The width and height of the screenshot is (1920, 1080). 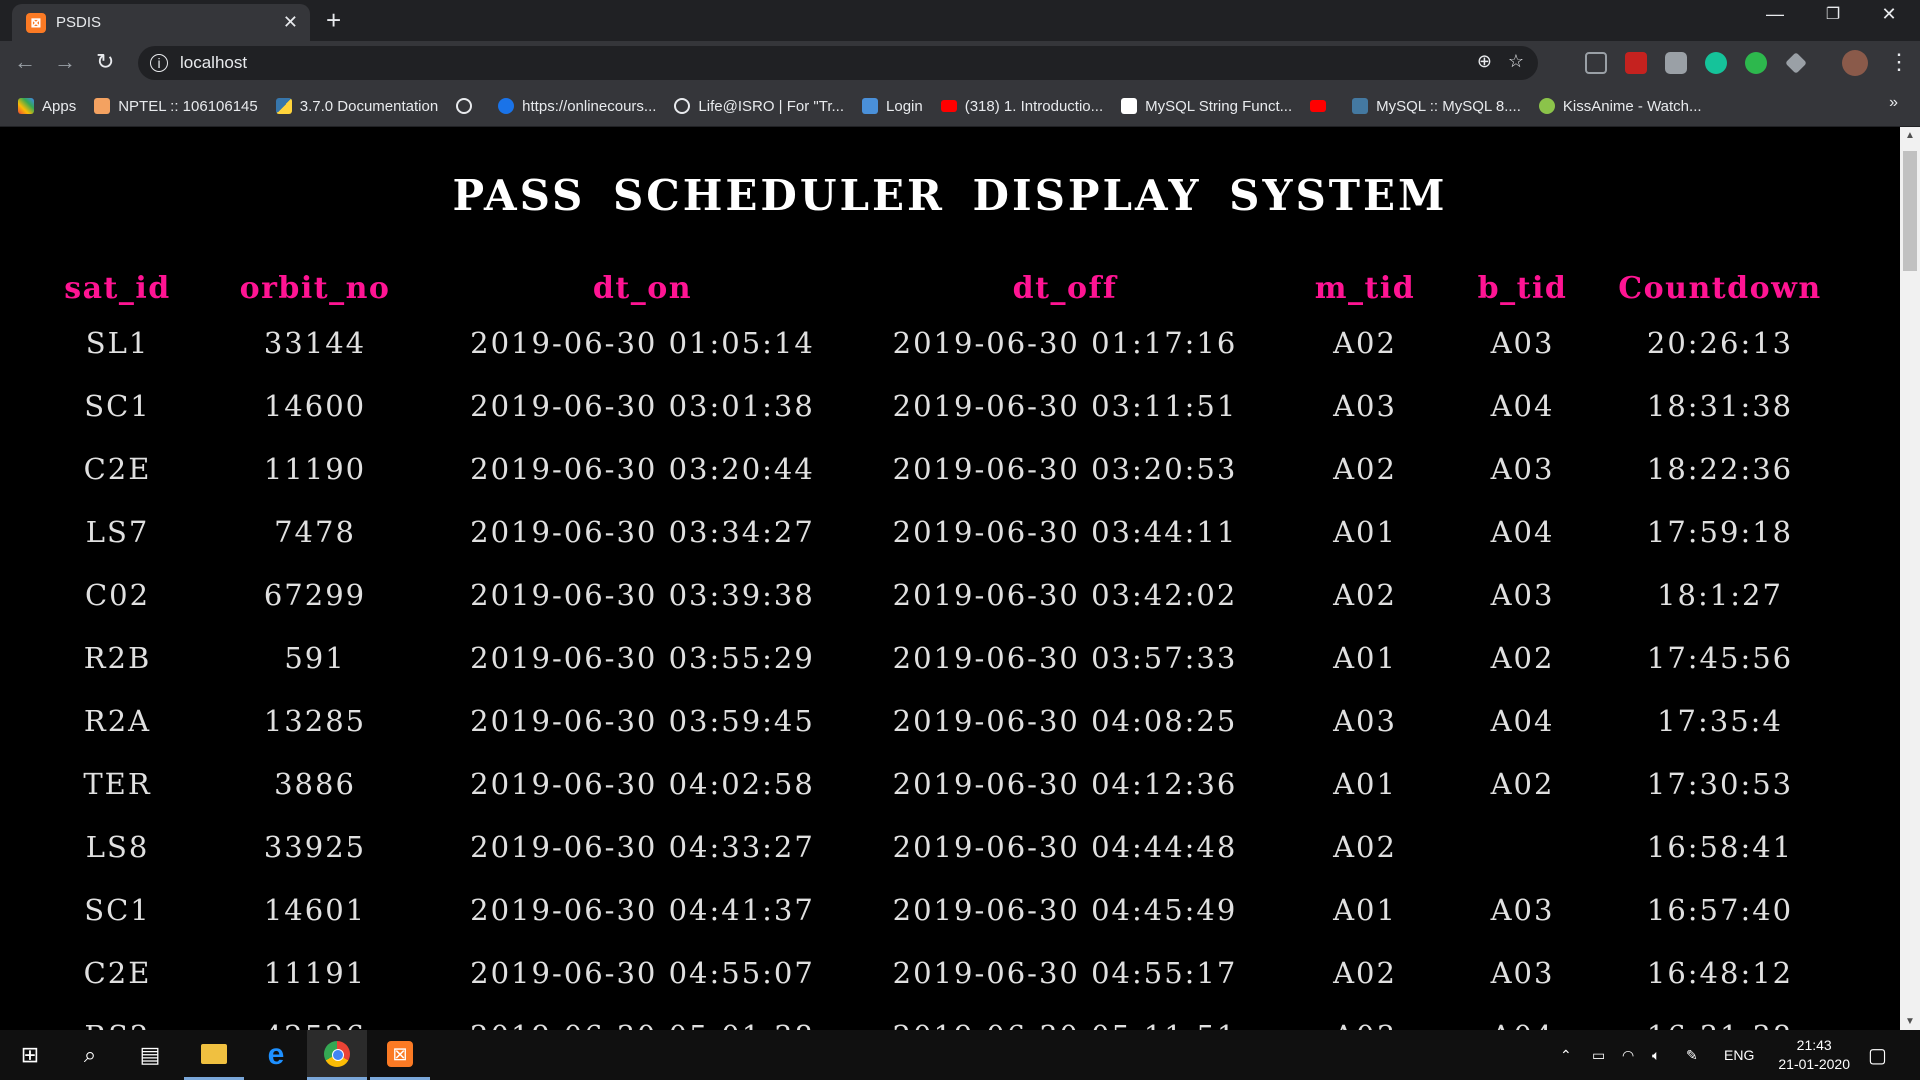 I want to click on dropbox-icon, so click(x=1796, y=63).